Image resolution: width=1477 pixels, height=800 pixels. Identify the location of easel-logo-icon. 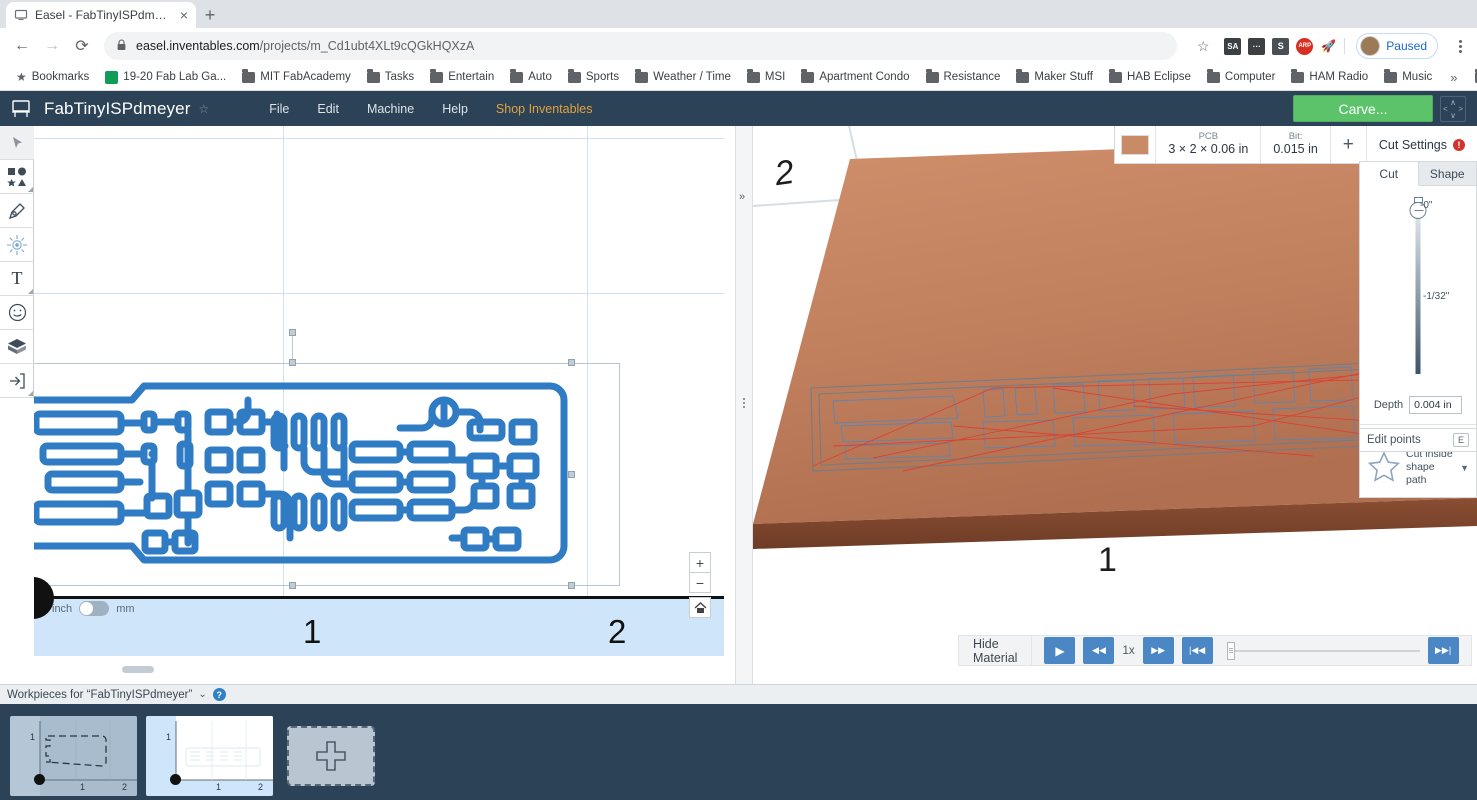
(21, 108).